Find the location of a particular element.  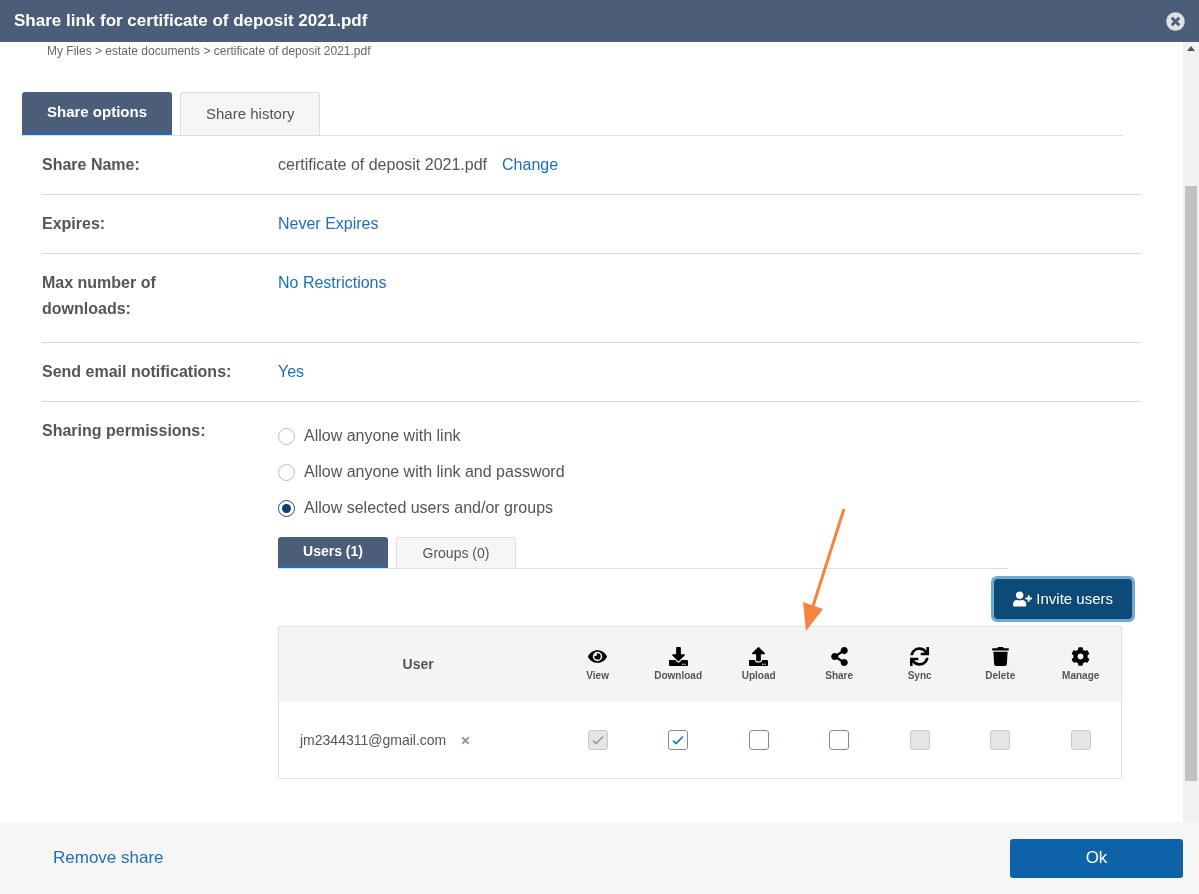

field-link: No Restrictions is located at coordinates (332, 283).